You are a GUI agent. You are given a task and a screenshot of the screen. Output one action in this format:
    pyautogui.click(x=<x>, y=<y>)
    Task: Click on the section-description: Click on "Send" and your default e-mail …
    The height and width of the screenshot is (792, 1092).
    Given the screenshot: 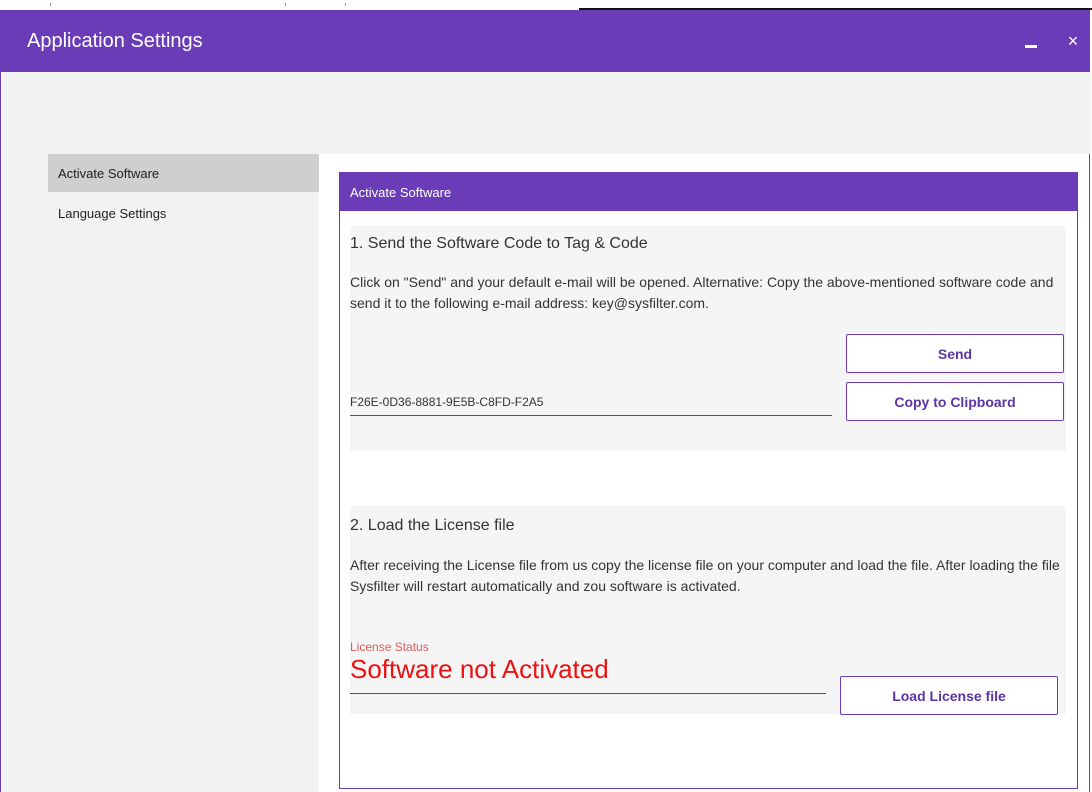 What is the action you would take?
    pyautogui.click(x=702, y=292)
    